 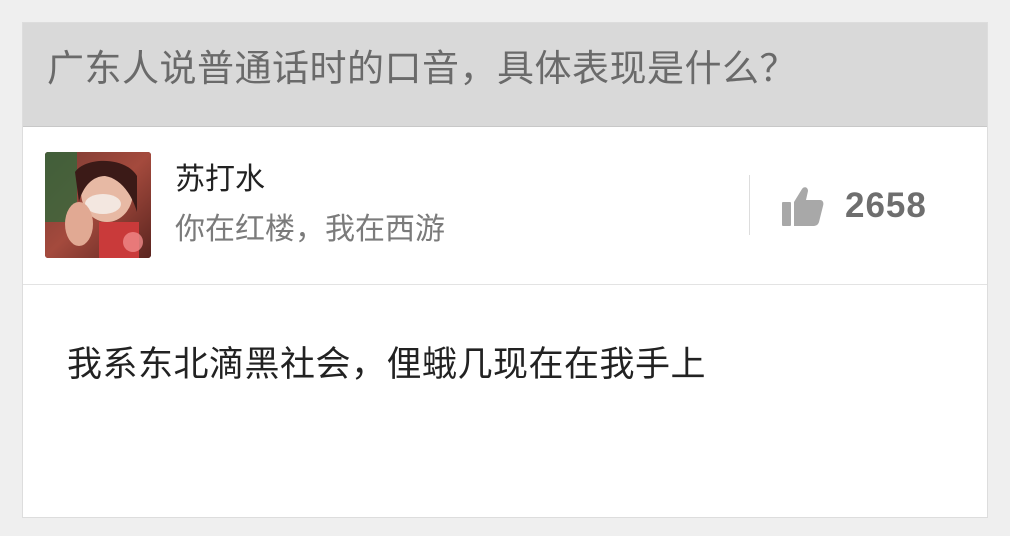 I want to click on question-title: 广东人说普通话时的口音，具体表现是什么？, so click(x=422, y=69).